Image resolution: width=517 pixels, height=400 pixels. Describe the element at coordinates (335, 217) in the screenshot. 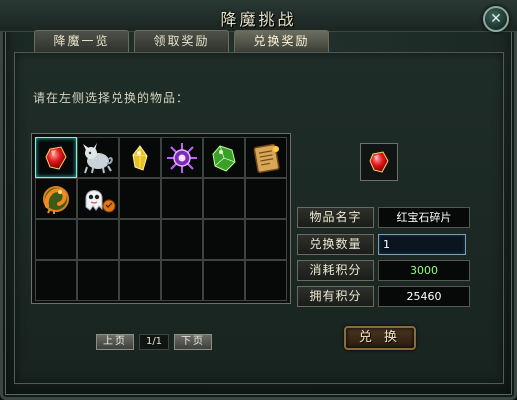

I see `item-name-label: 物品名字` at that location.